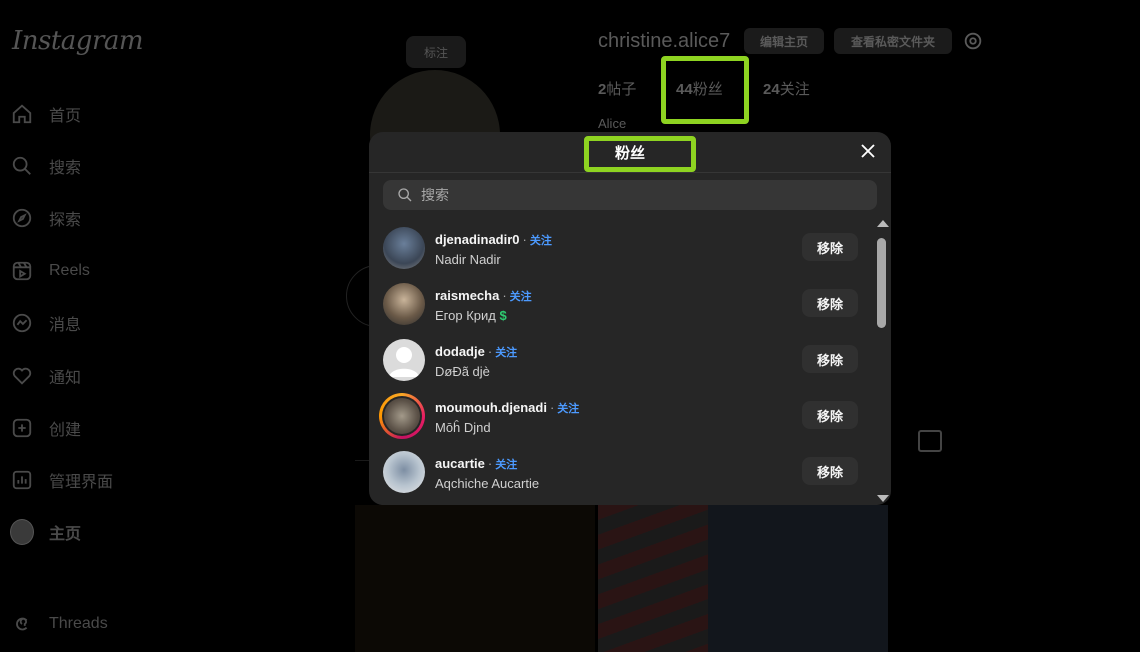 The image size is (1140, 652). Describe the element at coordinates (621, 304) in the screenshot. I see `list-item: raismecha · 关注 Егор Крид $ 移除` at that location.